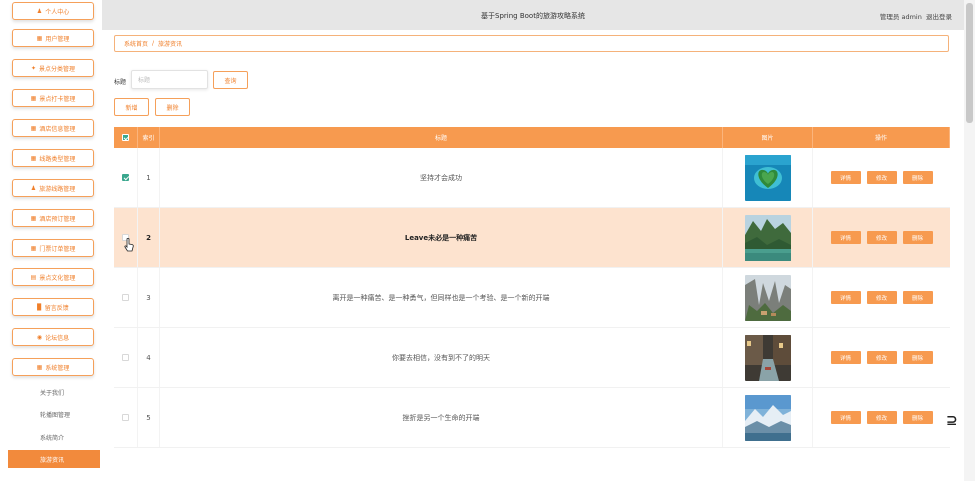  I want to click on row-index: 3, so click(149, 297).